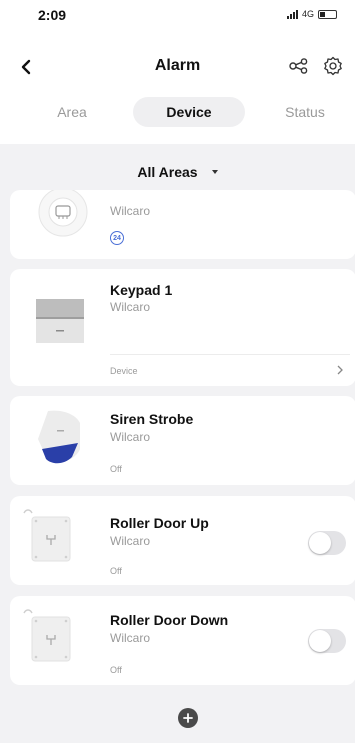 The image size is (355, 743). Describe the element at coordinates (214, 172) in the screenshot. I see `caret-down-icon` at that location.